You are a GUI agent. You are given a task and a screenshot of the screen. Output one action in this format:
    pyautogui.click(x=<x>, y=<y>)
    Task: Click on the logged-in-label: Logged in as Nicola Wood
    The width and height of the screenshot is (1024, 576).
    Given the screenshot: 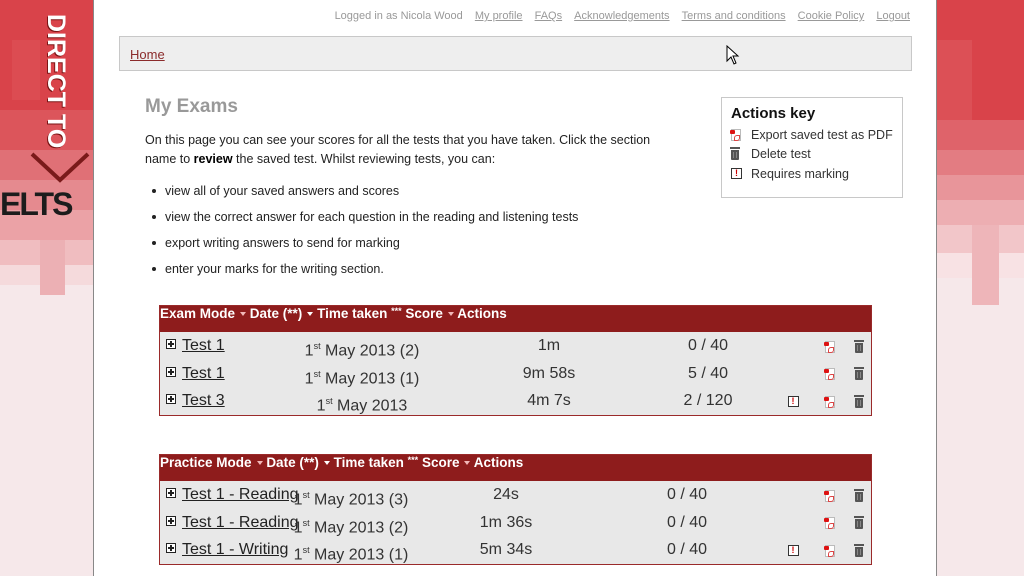 What is the action you would take?
    pyautogui.click(x=398, y=16)
    